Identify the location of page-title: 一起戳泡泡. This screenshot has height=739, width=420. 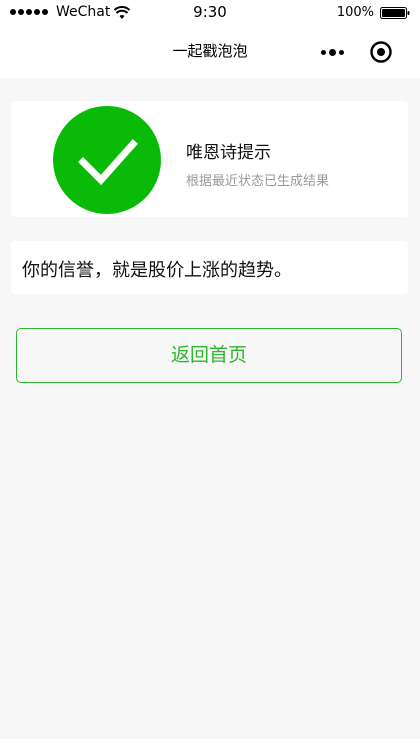
(210, 51).